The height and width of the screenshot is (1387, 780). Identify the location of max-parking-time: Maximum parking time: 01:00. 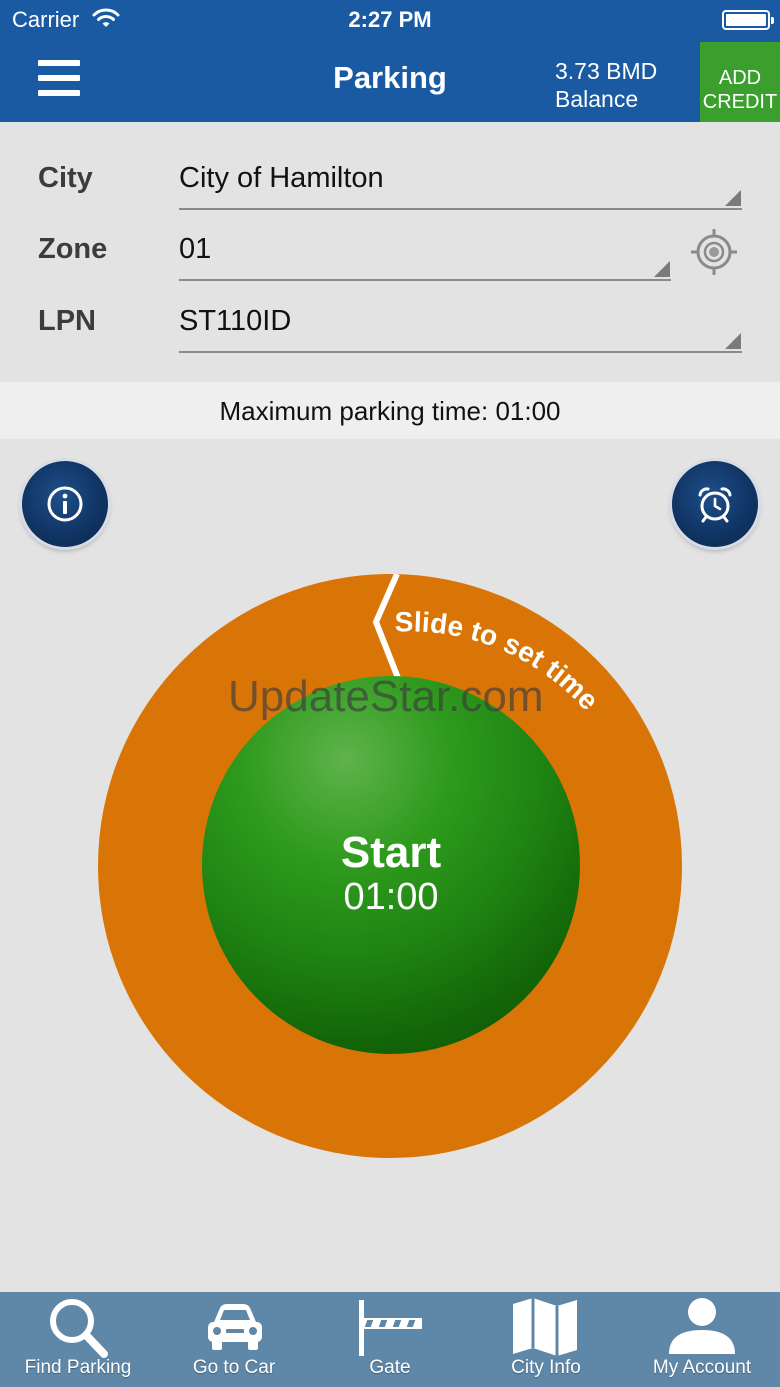
(390, 410).